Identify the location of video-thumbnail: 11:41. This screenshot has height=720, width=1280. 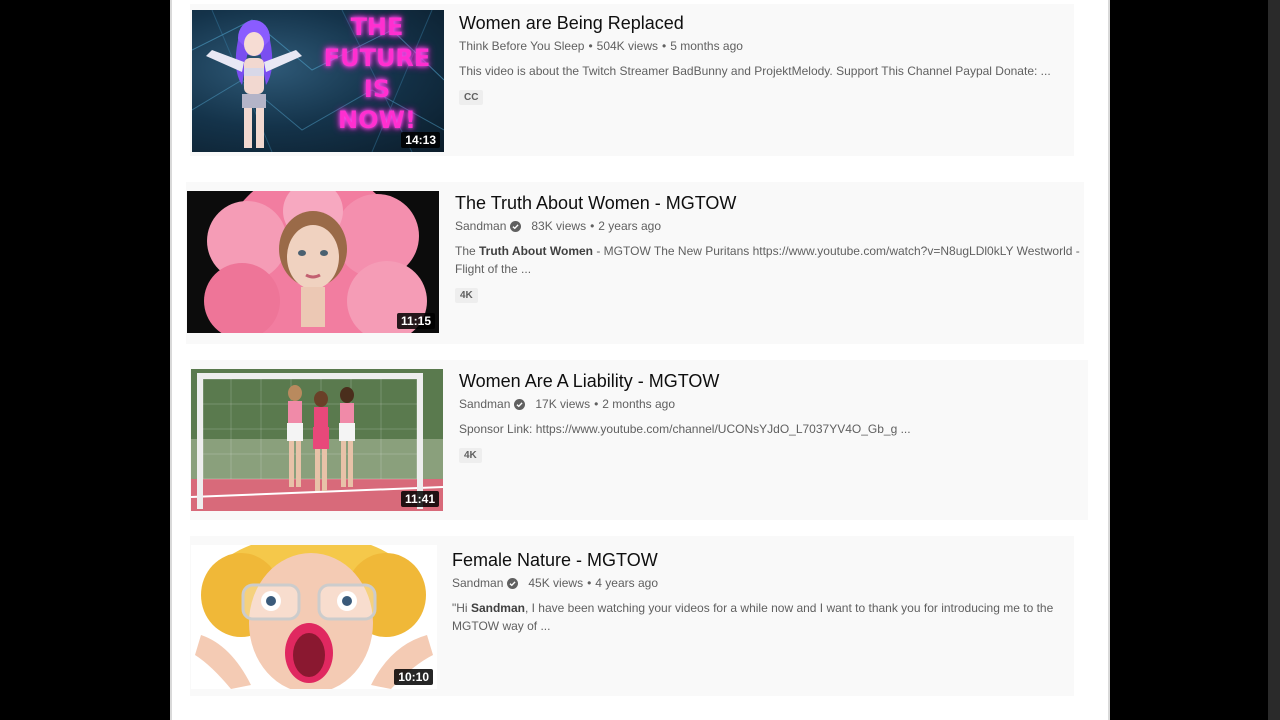
(317, 440).